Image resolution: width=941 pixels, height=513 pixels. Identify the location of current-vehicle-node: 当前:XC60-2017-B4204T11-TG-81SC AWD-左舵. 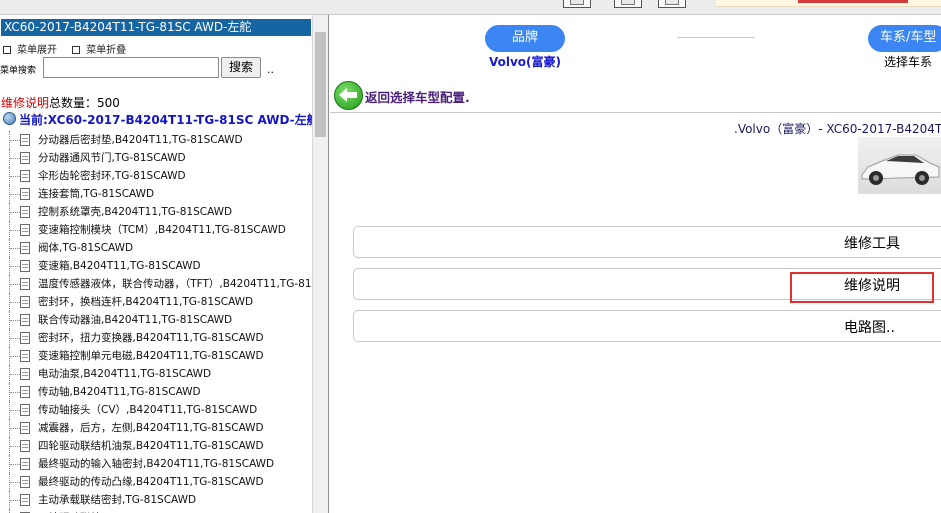
(161, 119).